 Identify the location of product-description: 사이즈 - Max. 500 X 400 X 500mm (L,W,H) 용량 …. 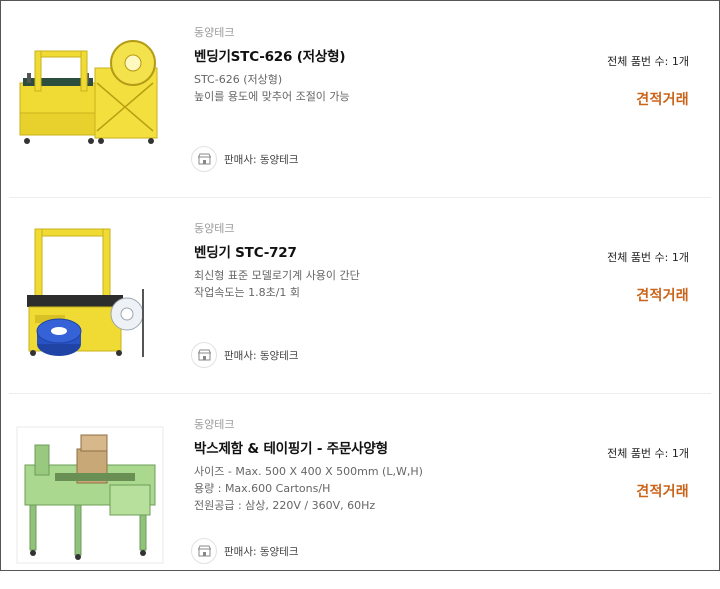
(308, 488).